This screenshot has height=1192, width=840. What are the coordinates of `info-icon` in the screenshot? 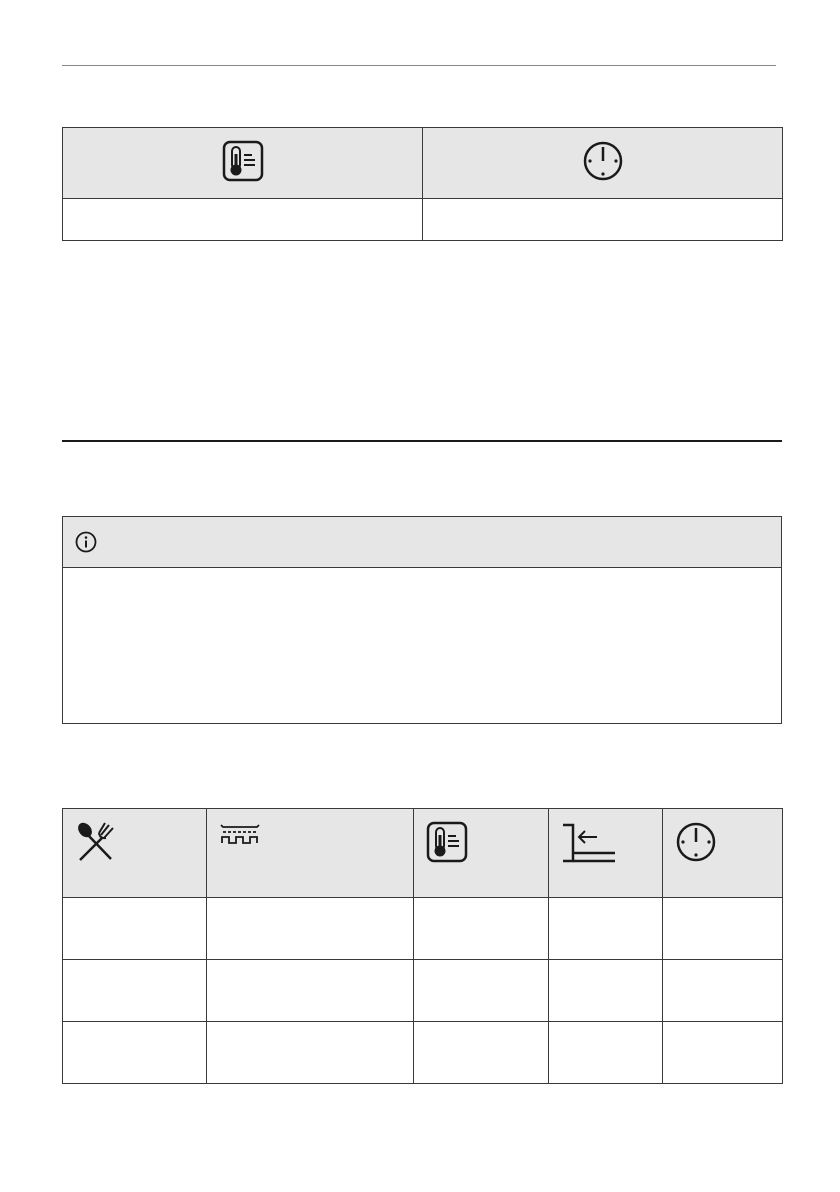 It's located at (86, 542).